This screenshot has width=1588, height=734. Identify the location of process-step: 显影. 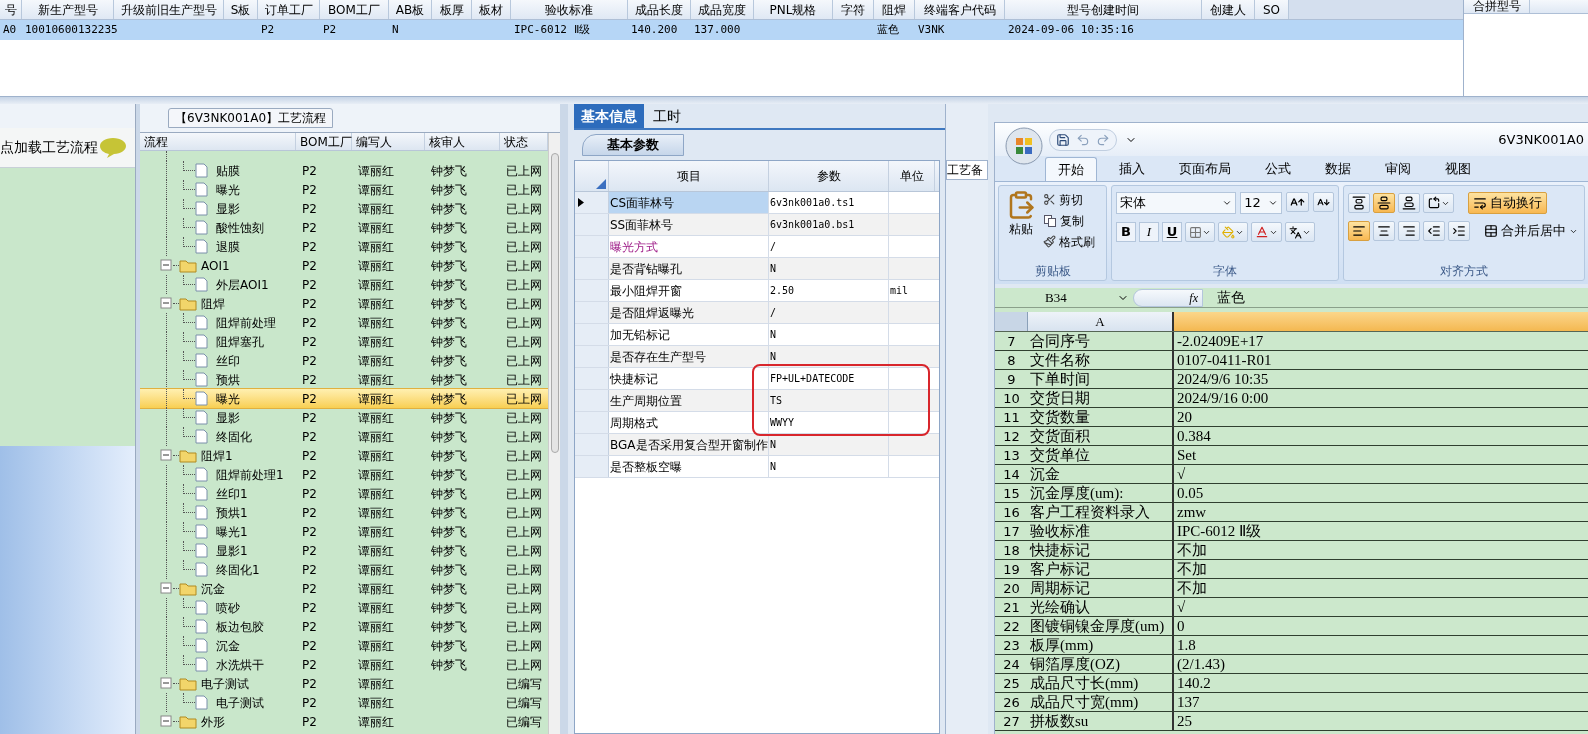
(228, 417).